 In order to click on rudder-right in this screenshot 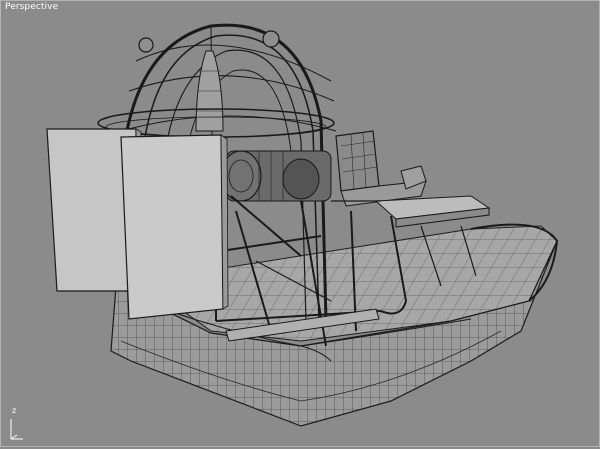, I will do `click(172, 227)`.